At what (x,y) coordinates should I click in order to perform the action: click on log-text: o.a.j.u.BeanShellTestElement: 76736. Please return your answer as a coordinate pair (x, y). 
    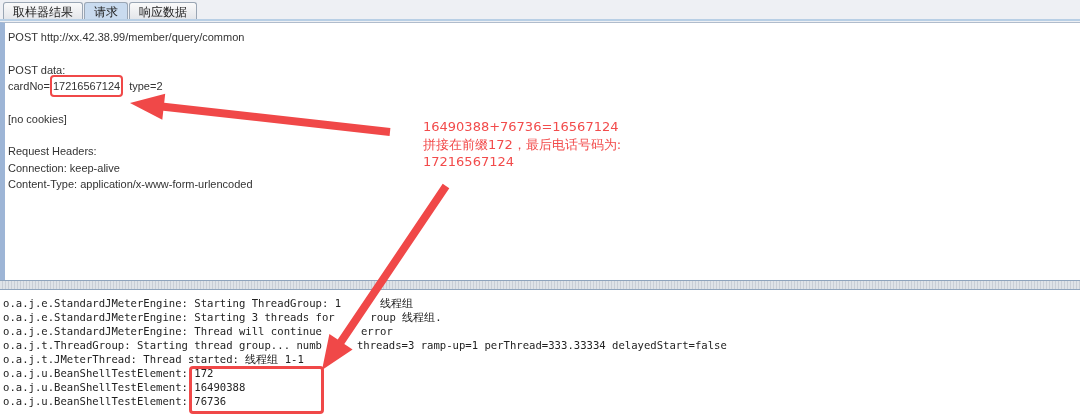
    Looking at the image, I should click on (115, 401).